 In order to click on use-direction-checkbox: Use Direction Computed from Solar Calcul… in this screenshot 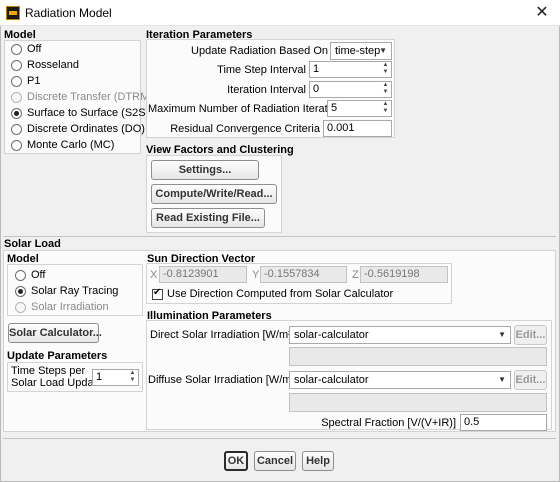, I will do `click(272, 294)`.